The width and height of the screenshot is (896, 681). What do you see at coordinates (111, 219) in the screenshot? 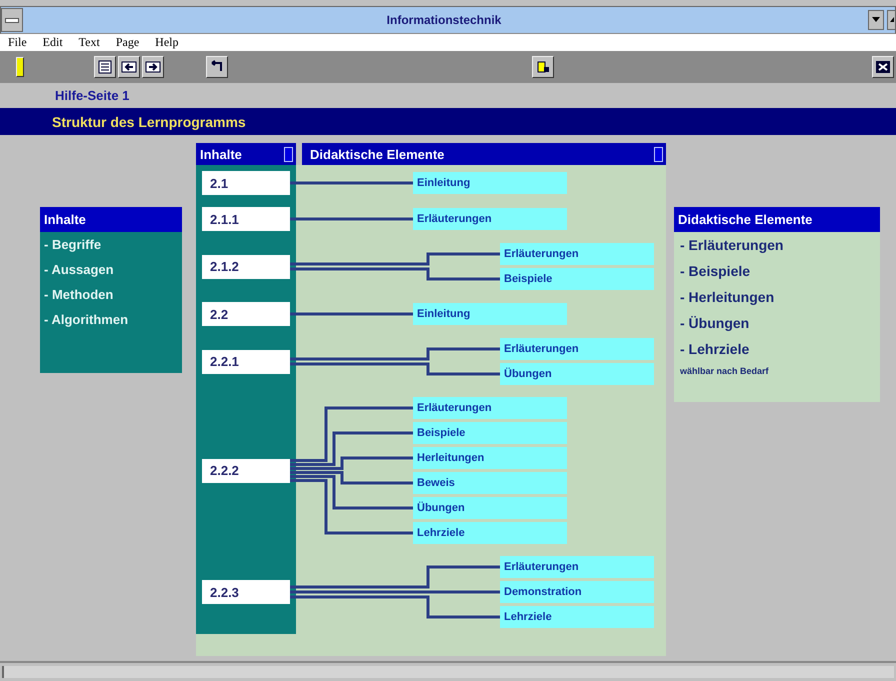
I see `panel-title: Inhalte` at bounding box center [111, 219].